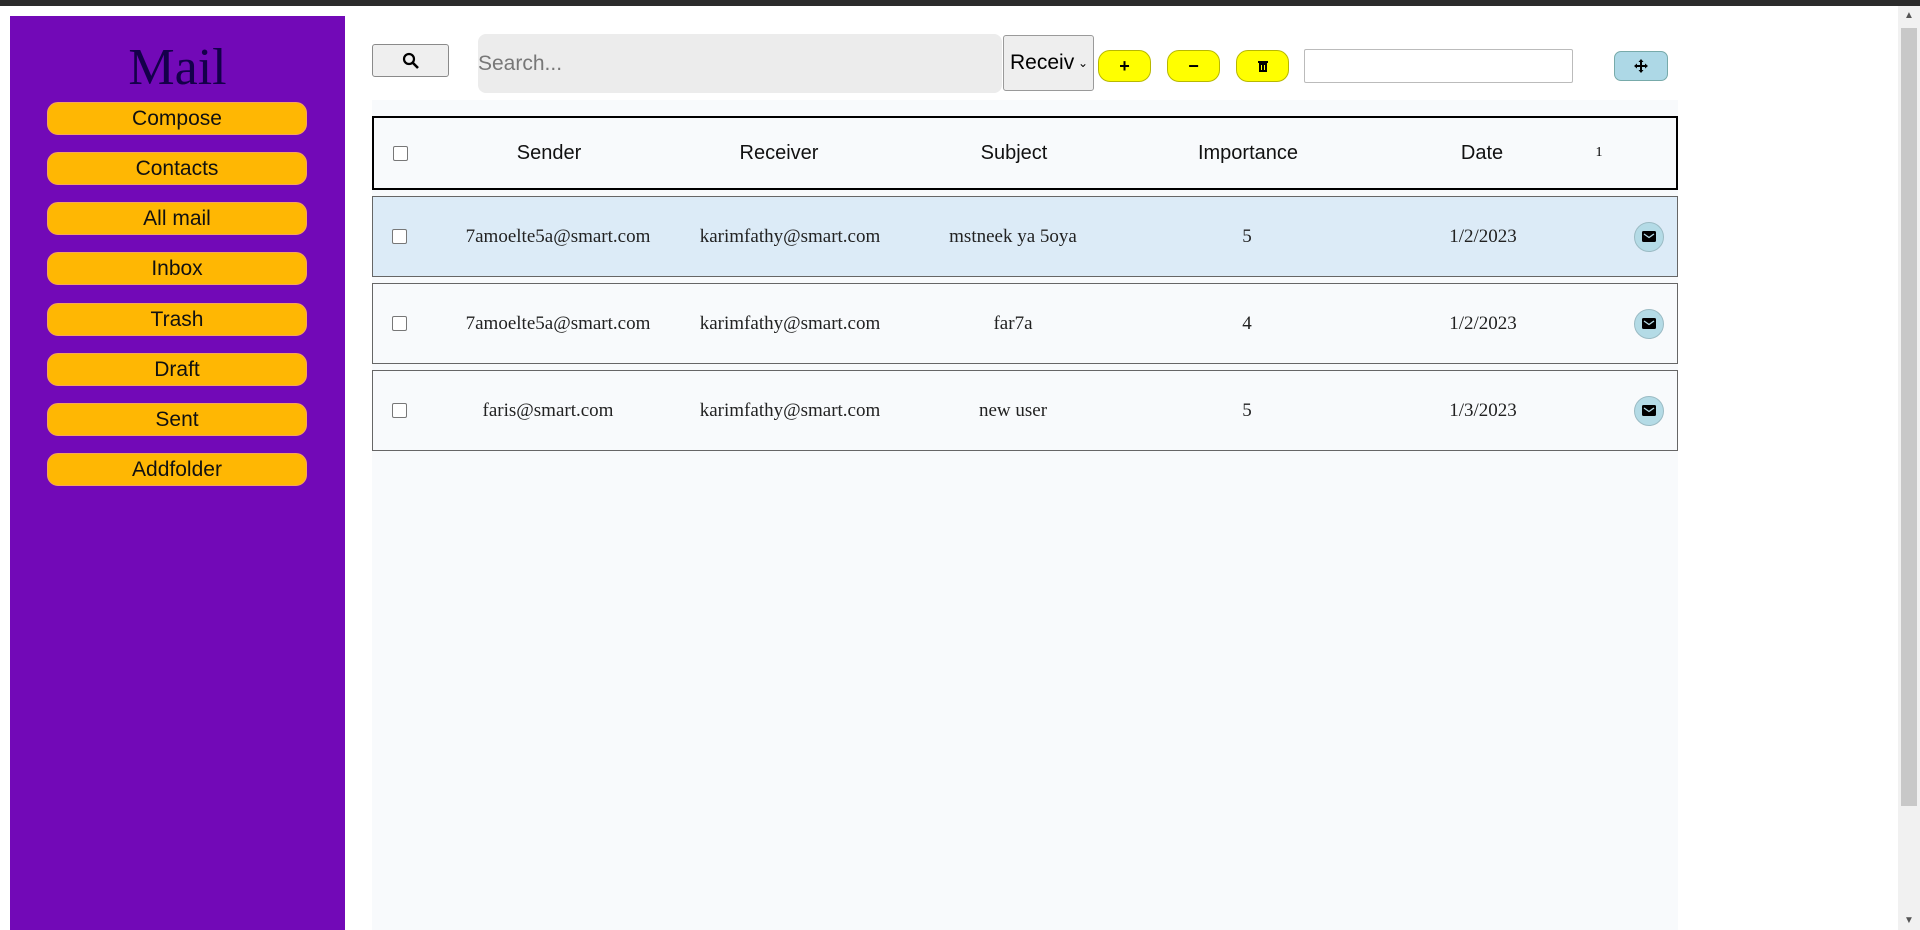 The image size is (1920, 930). Describe the element at coordinates (177, 168) in the screenshot. I see `nav-contacts-button: Contacts` at that location.